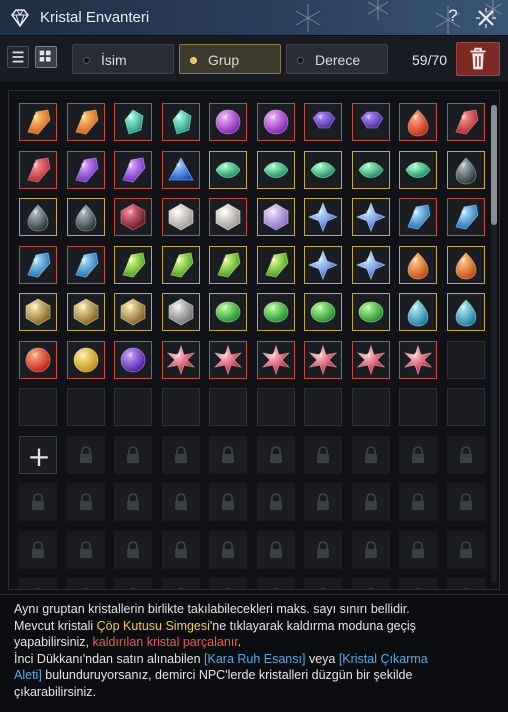 Image resolution: width=508 pixels, height=712 pixels. What do you see at coordinates (230, 59) in the screenshot?
I see `filter-group: Grup` at bounding box center [230, 59].